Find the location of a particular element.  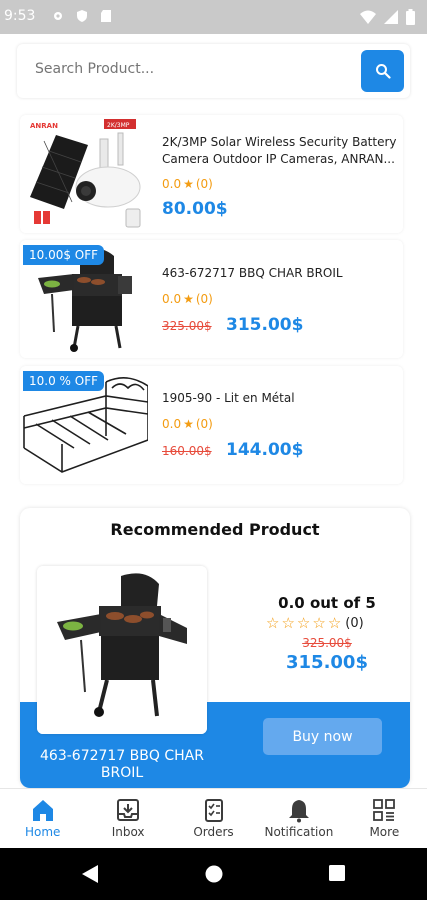

wifi-icon is located at coordinates (368, 17).